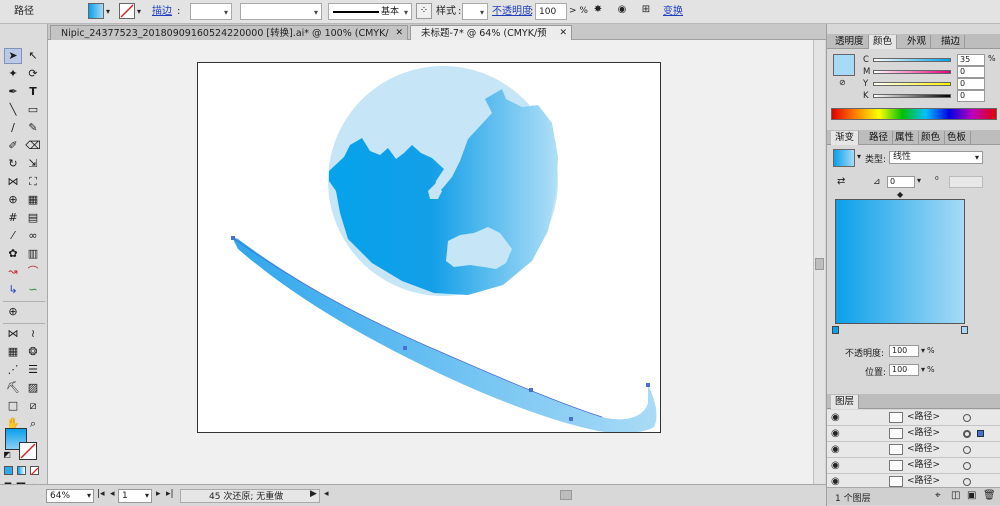  I want to click on artboard-tool-icon: □, so click(13, 406).